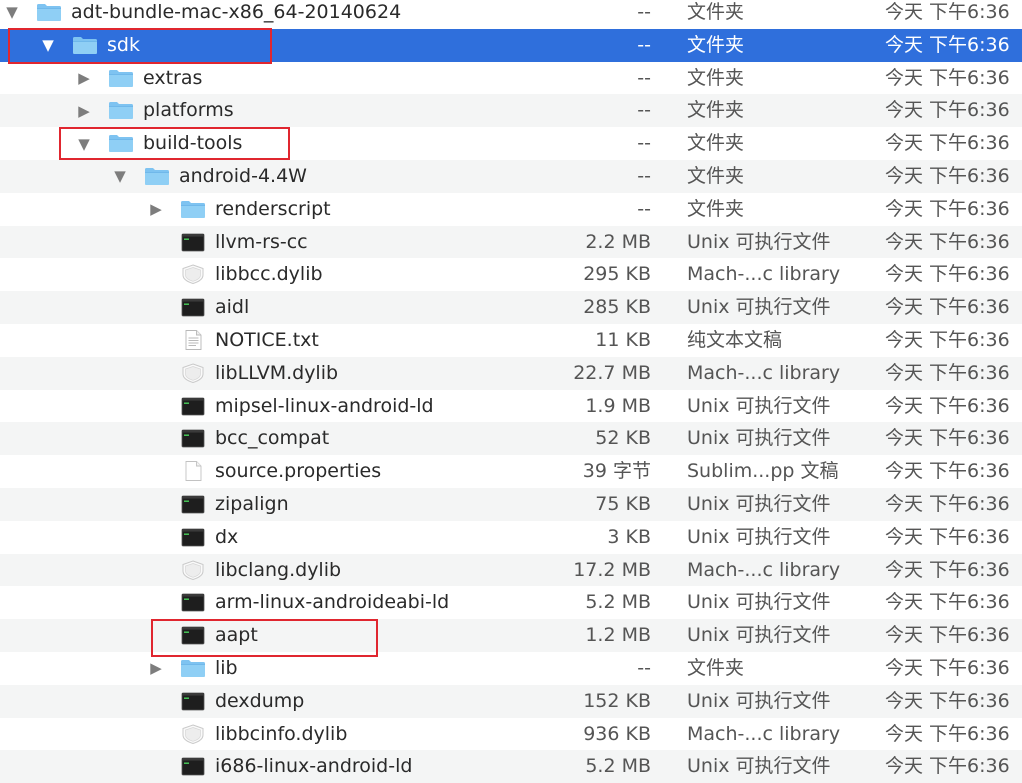 The height and width of the screenshot is (783, 1022). I want to click on file-size: 3 KB, so click(629, 536).